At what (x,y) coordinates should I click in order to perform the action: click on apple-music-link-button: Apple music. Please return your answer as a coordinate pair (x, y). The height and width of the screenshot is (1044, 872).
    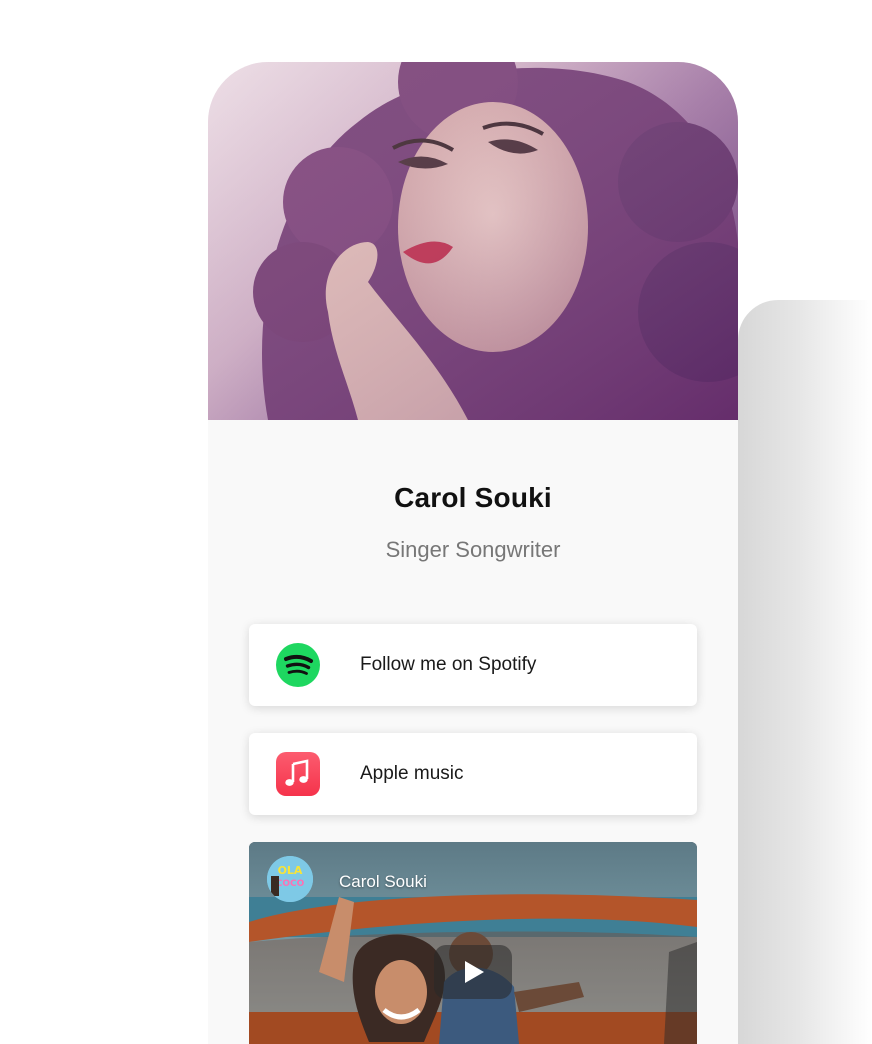
    Looking at the image, I should click on (473, 774).